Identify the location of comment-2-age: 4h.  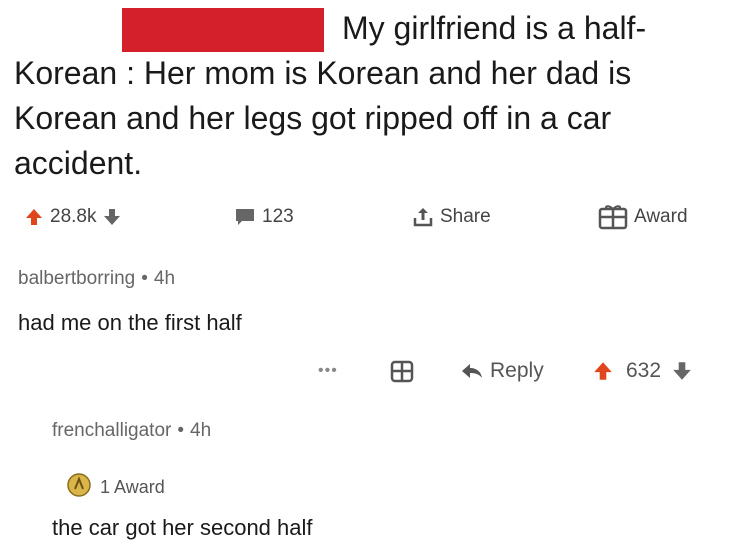
(201, 430).